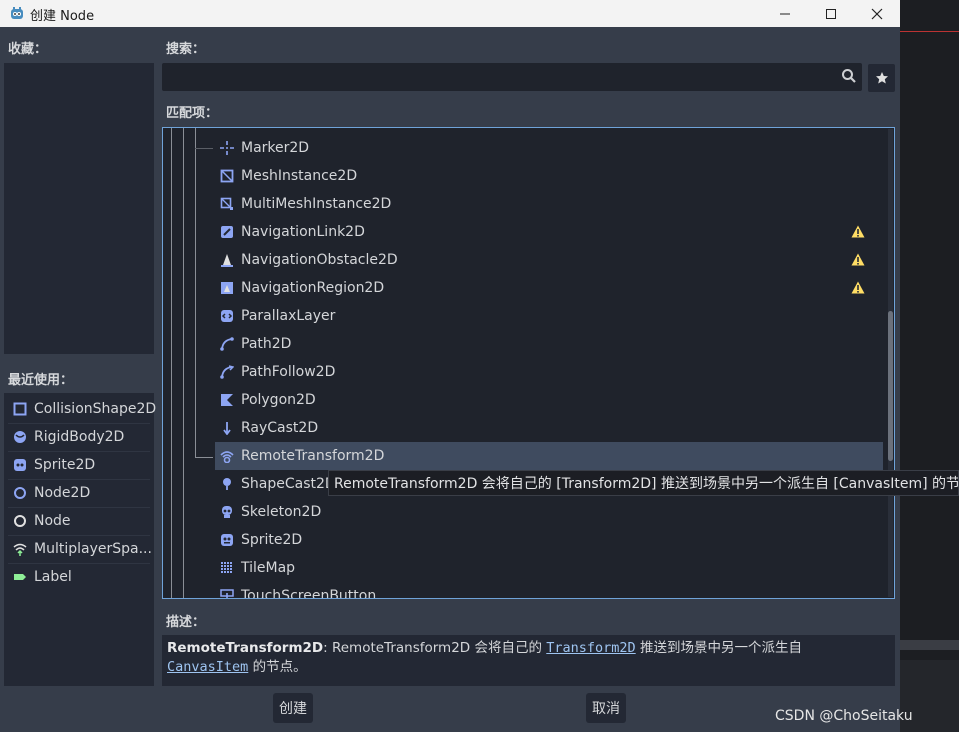 Image resolution: width=959 pixels, height=732 pixels. I want to click on tree-row-label: NavigationLink2D, so click(303, 232).